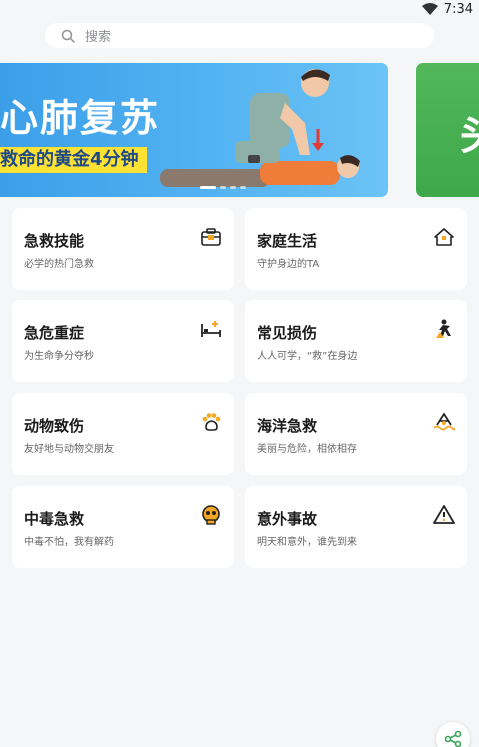 The image size is (479, 747). What do you see at coordinates (211, 237) in the screenshot?
I see `first-aid-kit-icon` at bounding box center [211, 237].